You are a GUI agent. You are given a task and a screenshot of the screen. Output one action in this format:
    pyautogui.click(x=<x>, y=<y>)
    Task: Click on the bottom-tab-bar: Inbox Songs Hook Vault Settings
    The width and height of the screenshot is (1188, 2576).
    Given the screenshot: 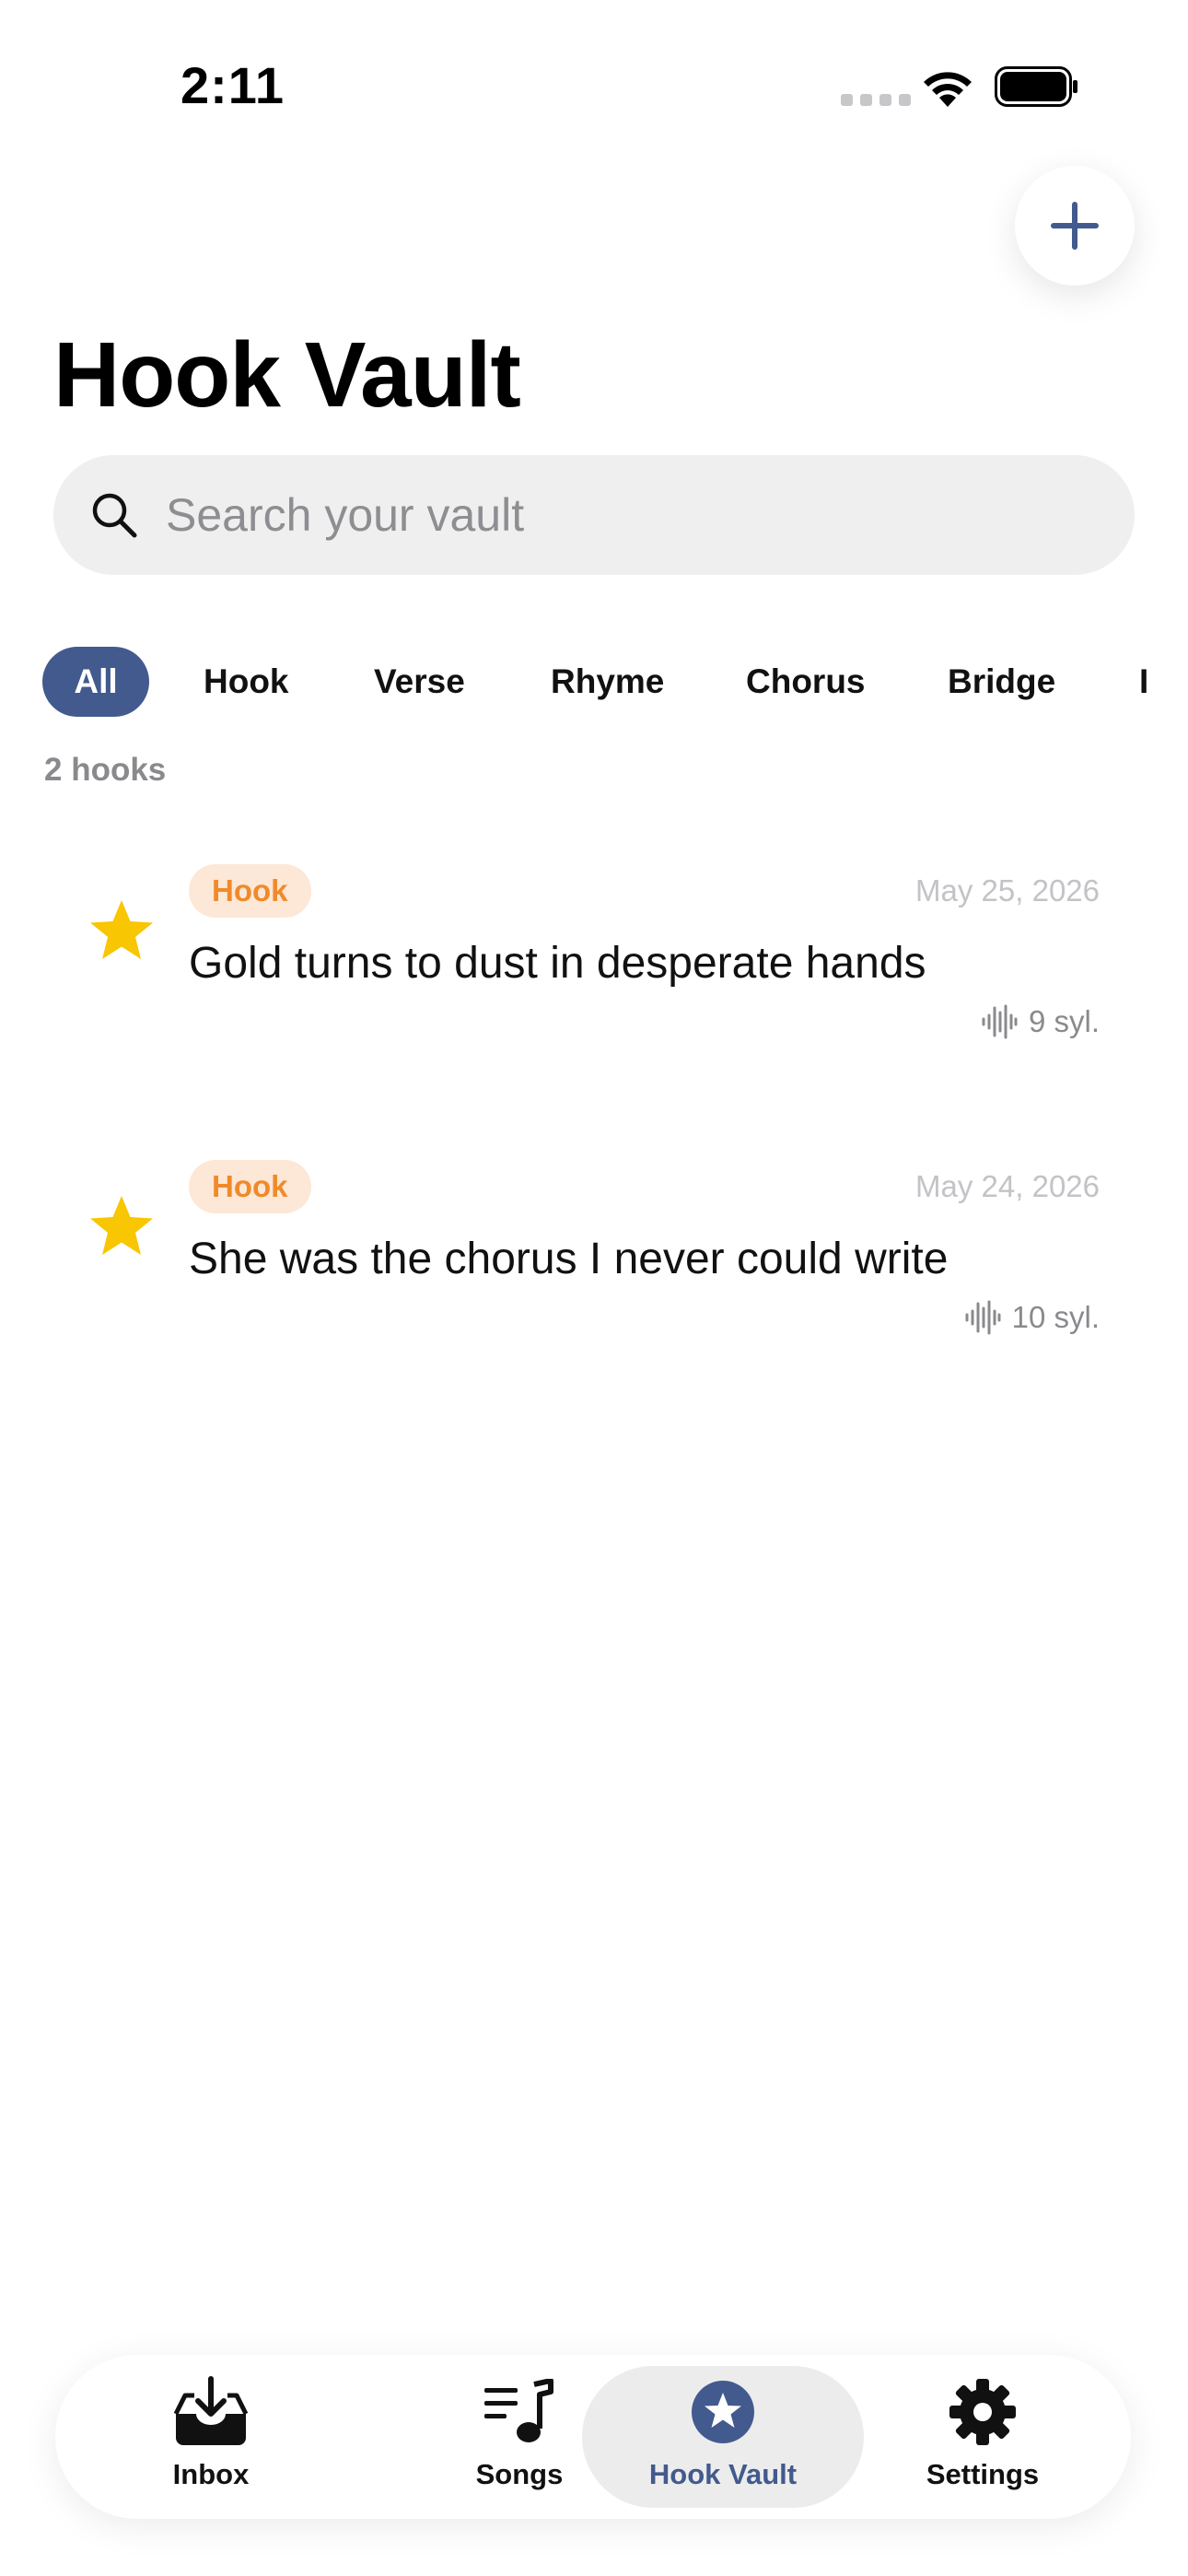 What is the action you would take?
    pyautogui.click(x=593, y=2437)
    